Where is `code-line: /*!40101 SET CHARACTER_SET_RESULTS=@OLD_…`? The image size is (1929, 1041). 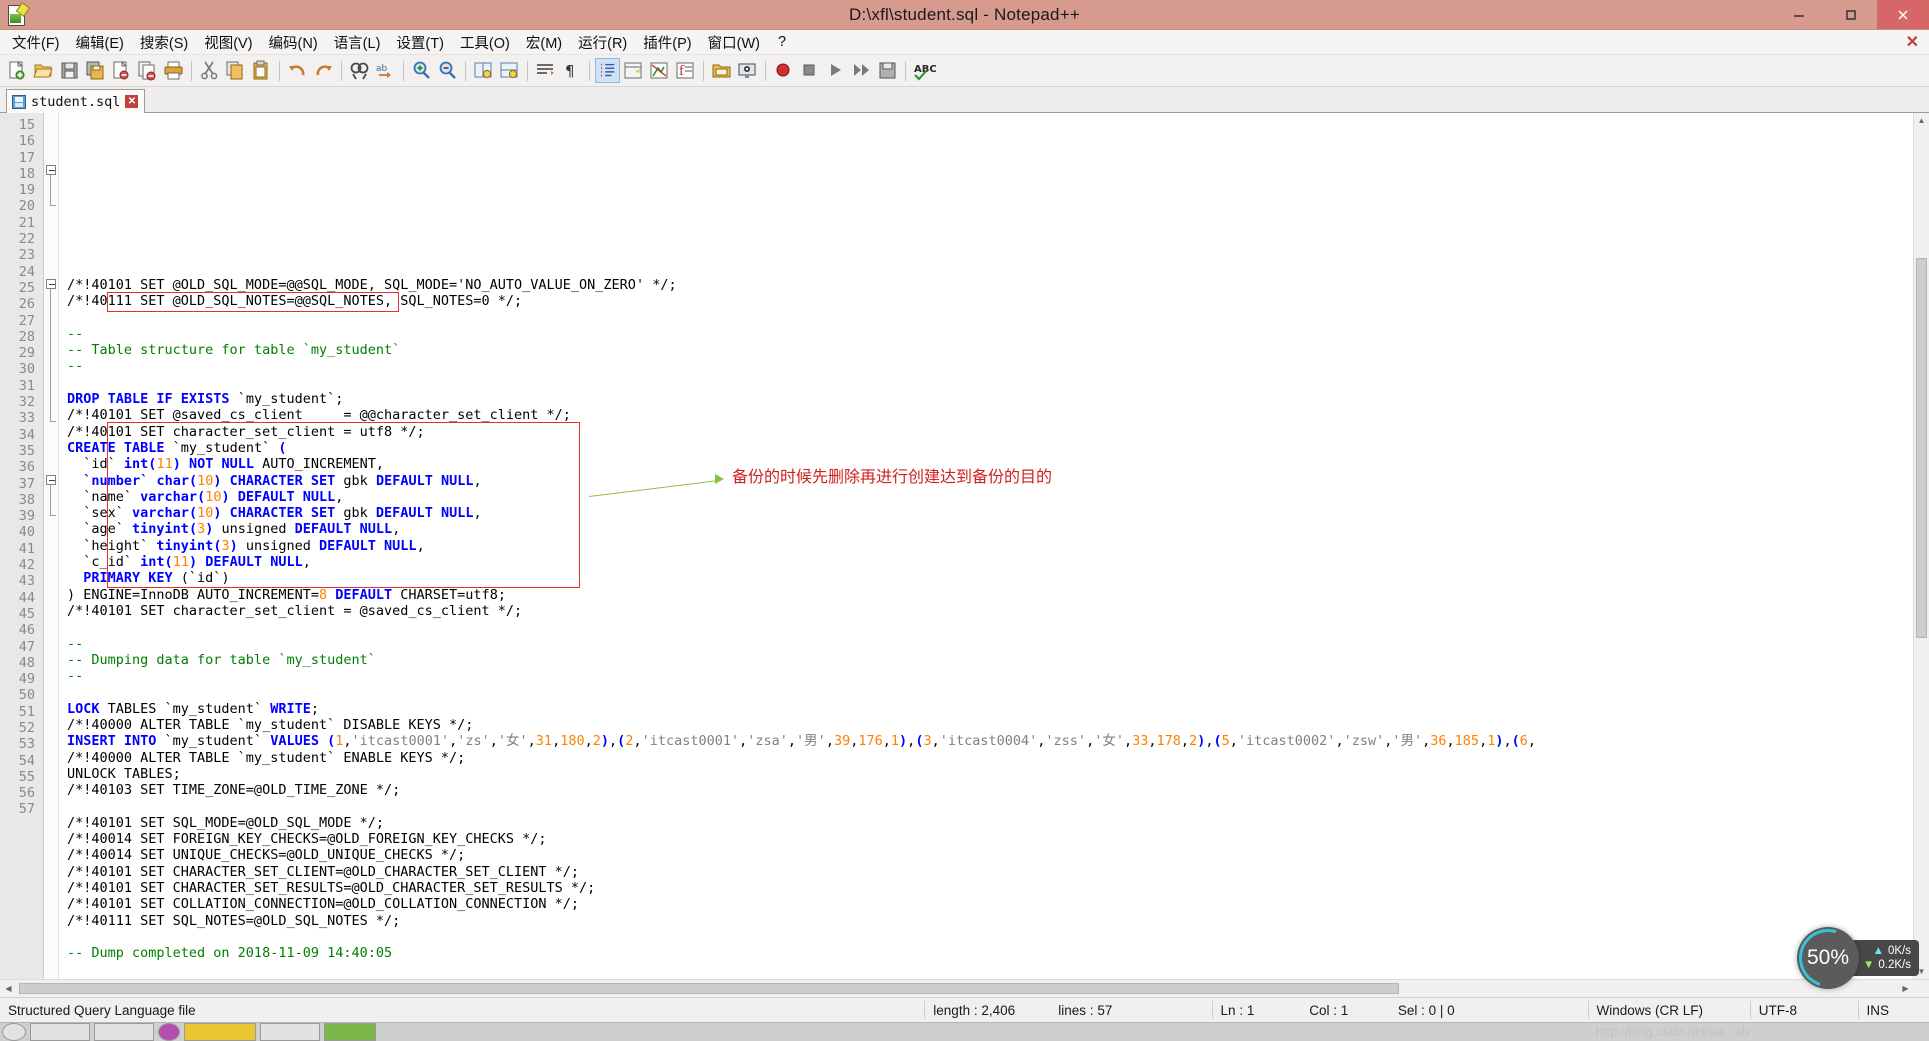
code-line: /*!40101 SET CHARACTER_SET_RESULTS=@OLD_… is located at coordinates (990, 888).